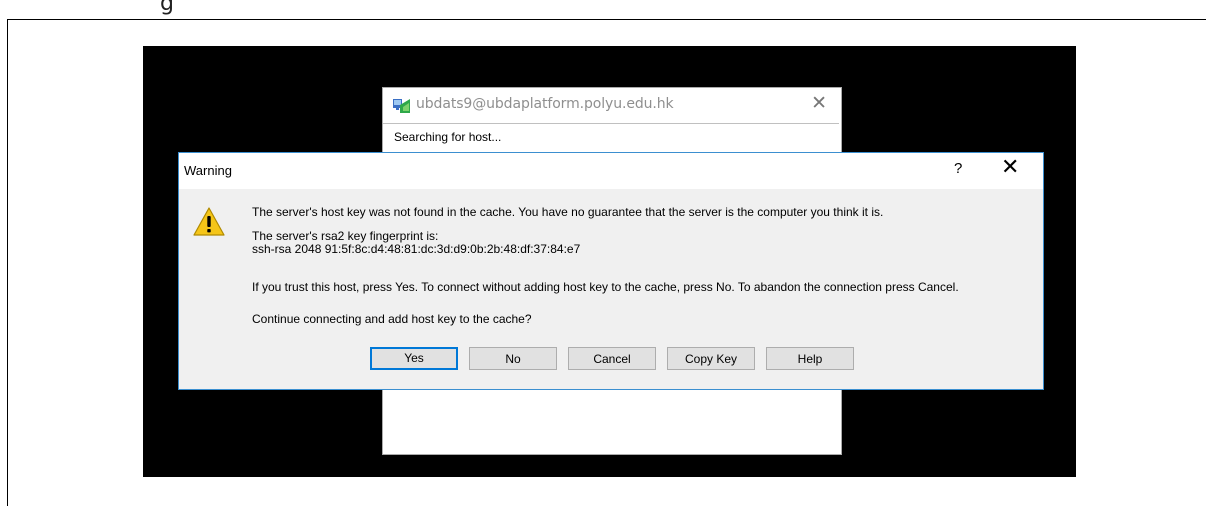  Describe the element at coordinates (513, 358) in the screenshot. I see `no-button: No` at that location.